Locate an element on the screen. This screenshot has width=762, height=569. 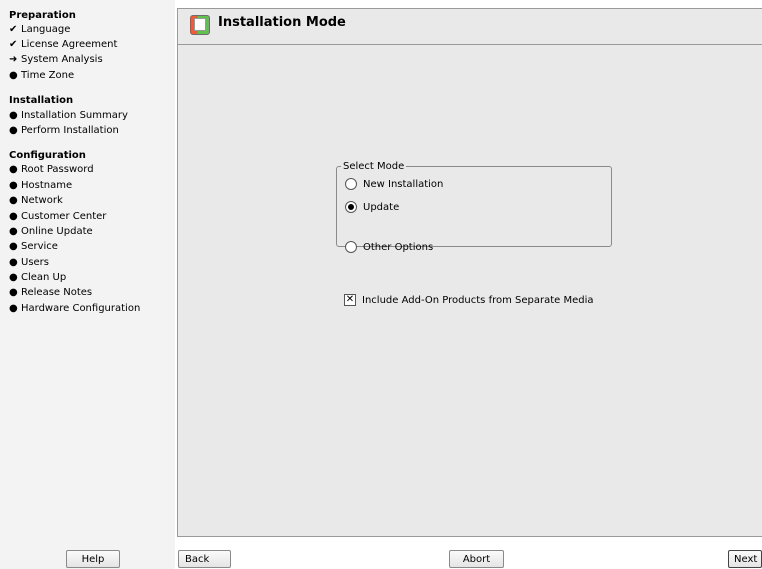
radio-label: Update is located at coordinates (381, 207).